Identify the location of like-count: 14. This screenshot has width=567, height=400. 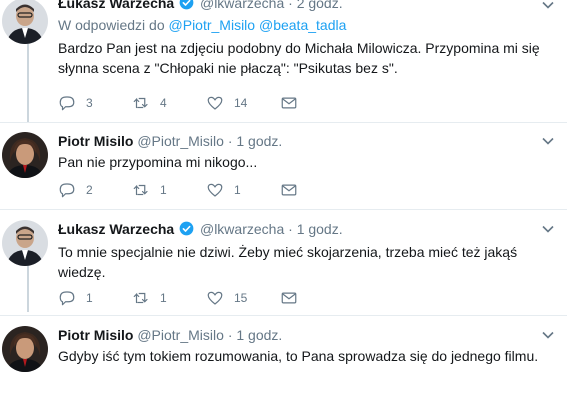
(241, 103).